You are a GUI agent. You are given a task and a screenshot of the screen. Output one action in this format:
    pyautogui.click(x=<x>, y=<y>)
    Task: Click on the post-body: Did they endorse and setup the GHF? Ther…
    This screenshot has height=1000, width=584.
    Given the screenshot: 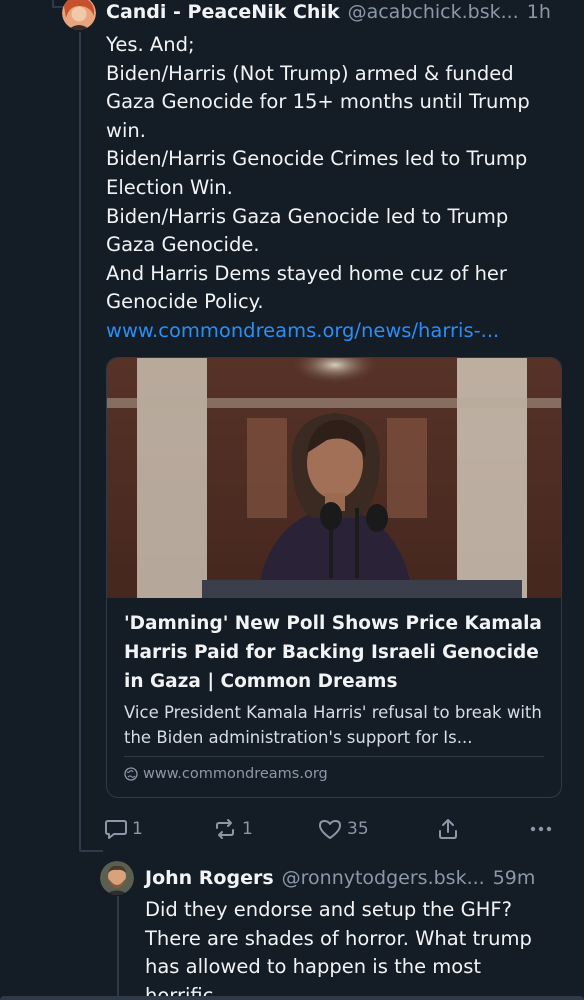 What is the action you would take?
    pyautogui.click(x=338, y=949)
    